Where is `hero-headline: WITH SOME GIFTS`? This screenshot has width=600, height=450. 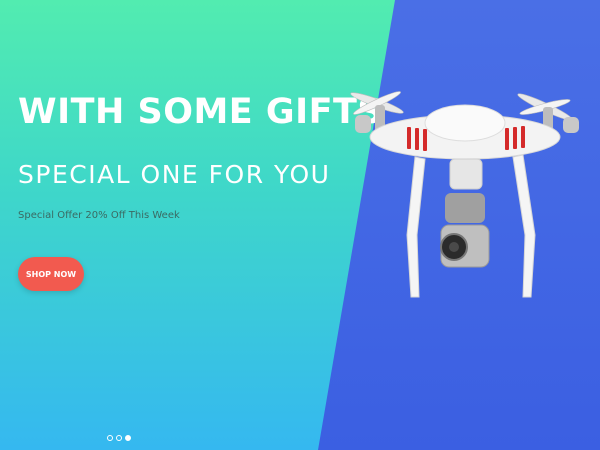
hero-headline: WITH SOME GIFTS is located at coordinates (201, 112).